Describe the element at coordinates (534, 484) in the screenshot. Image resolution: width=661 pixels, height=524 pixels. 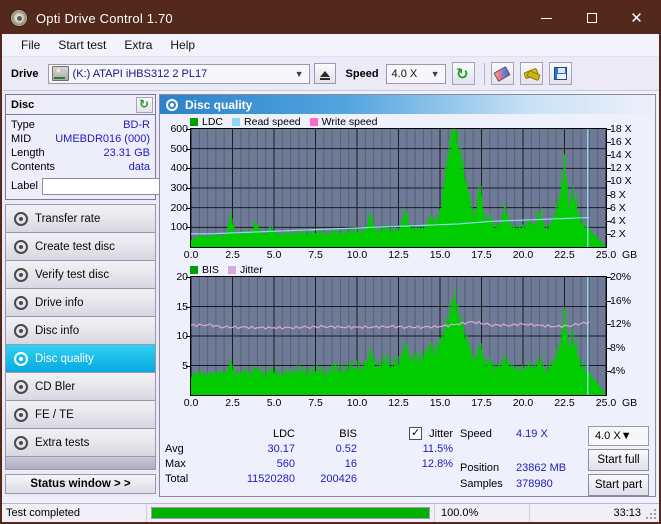
I see `result-samples-value: 378980` at that location.